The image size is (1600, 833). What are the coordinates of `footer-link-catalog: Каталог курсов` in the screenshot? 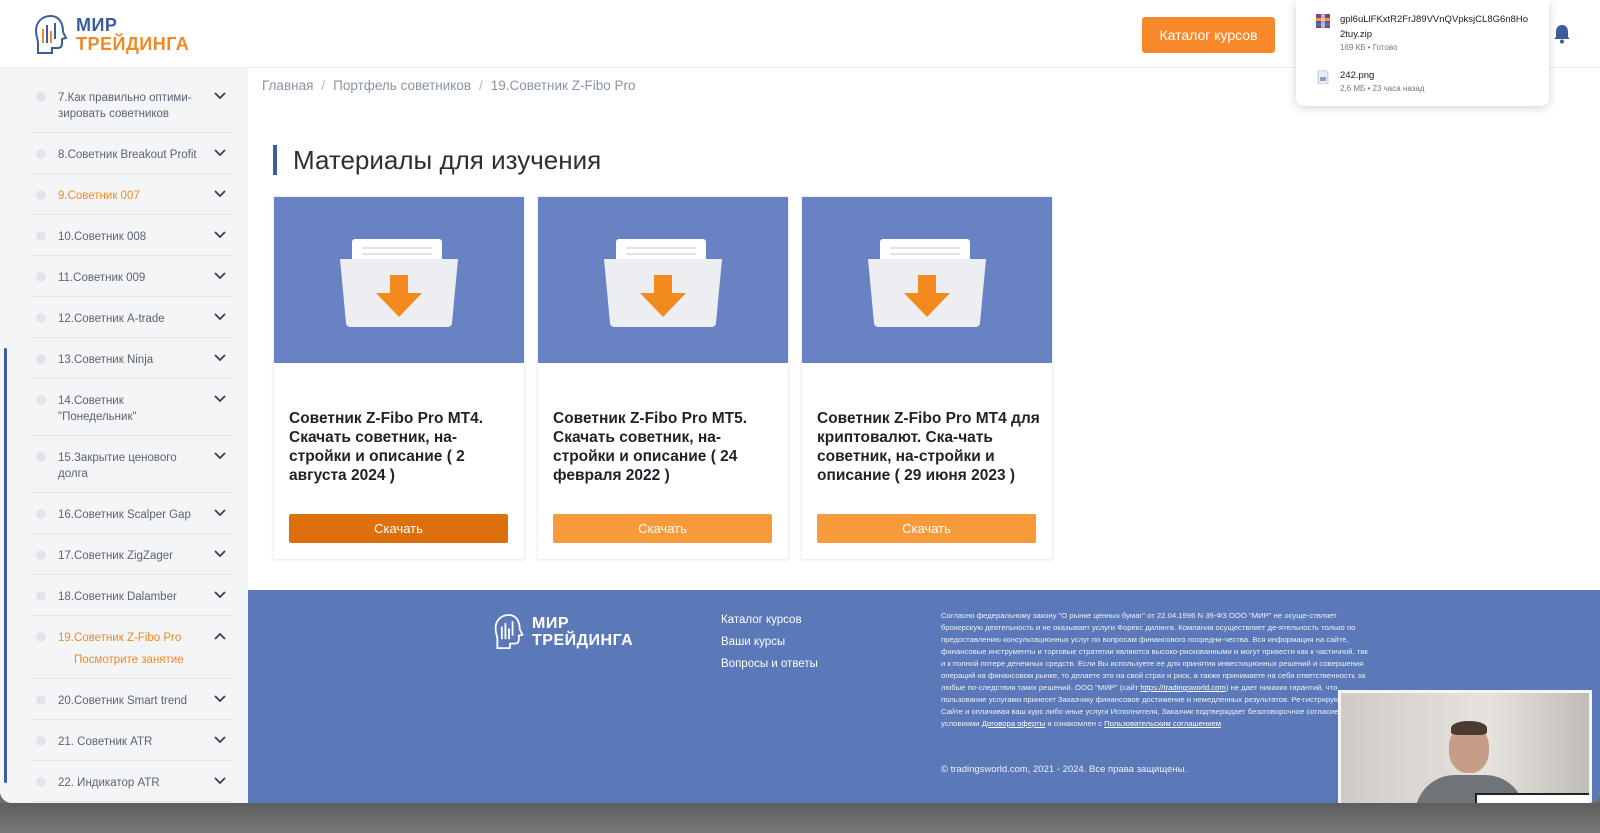 It's located at (769, 620).